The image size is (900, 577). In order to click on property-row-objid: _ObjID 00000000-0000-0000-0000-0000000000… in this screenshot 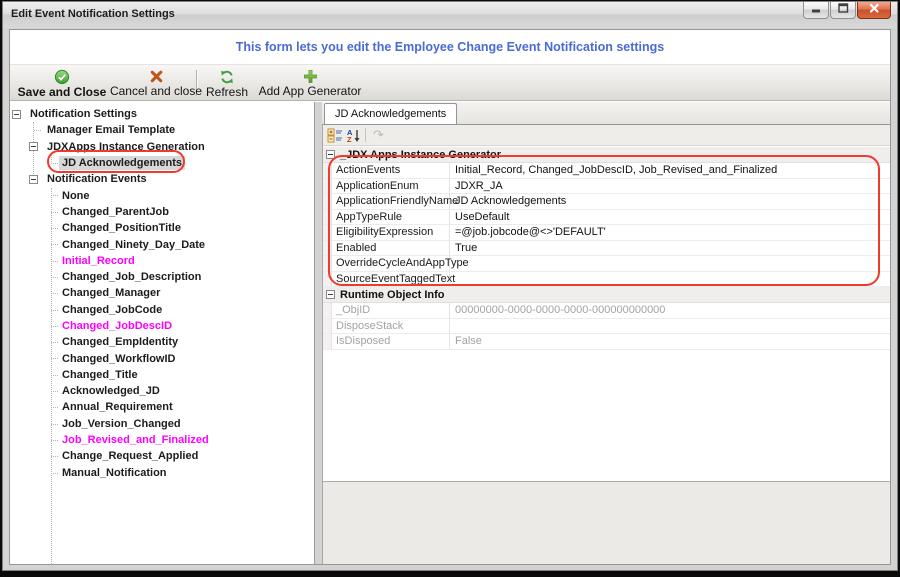, I will do `click(606, 311)`.